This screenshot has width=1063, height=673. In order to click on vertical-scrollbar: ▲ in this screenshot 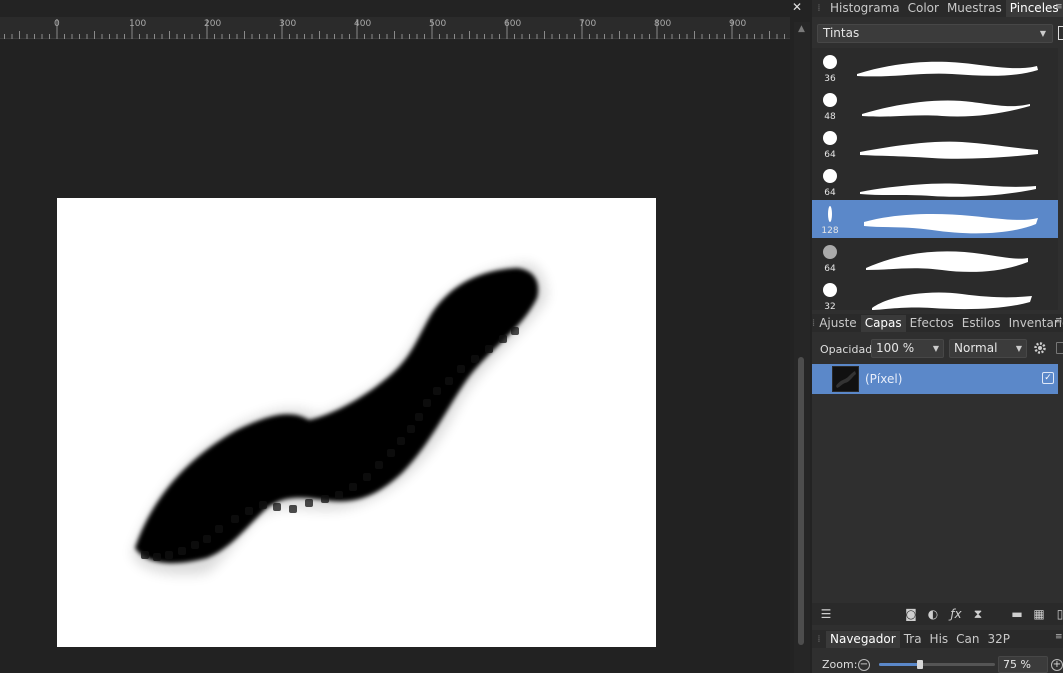, I will do `click(802, 347)`.